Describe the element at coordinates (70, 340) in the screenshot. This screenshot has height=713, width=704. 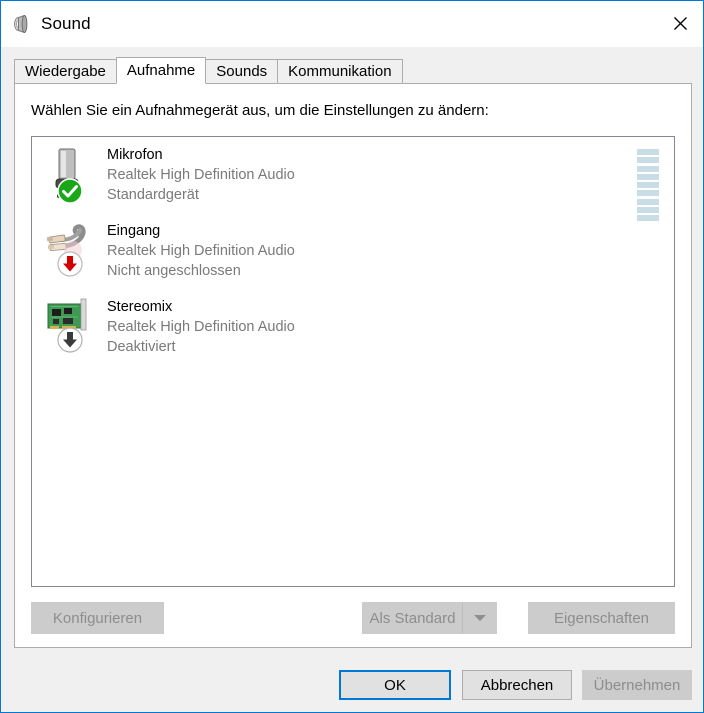
I see `gray-down-arrow-badge` at that location.